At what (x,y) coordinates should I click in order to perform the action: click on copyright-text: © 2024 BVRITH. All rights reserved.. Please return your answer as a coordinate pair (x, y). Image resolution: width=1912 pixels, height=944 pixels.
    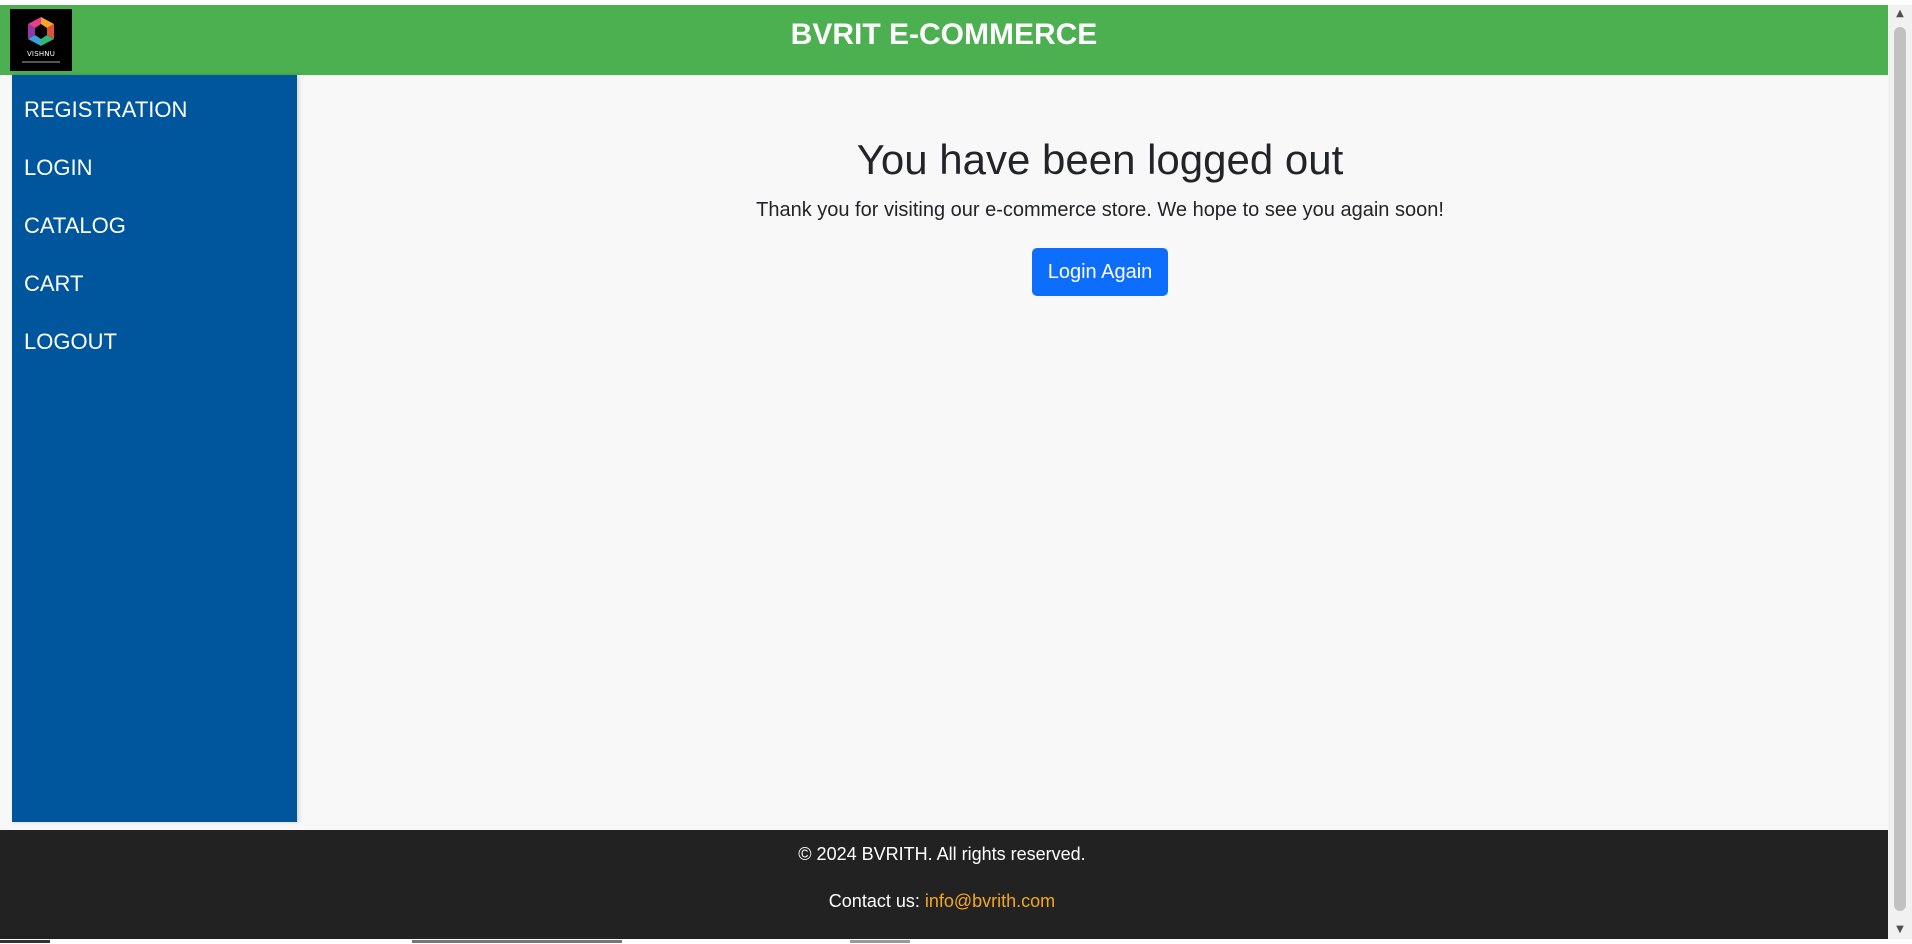
    Looking at the image, I should click on (942, 854).